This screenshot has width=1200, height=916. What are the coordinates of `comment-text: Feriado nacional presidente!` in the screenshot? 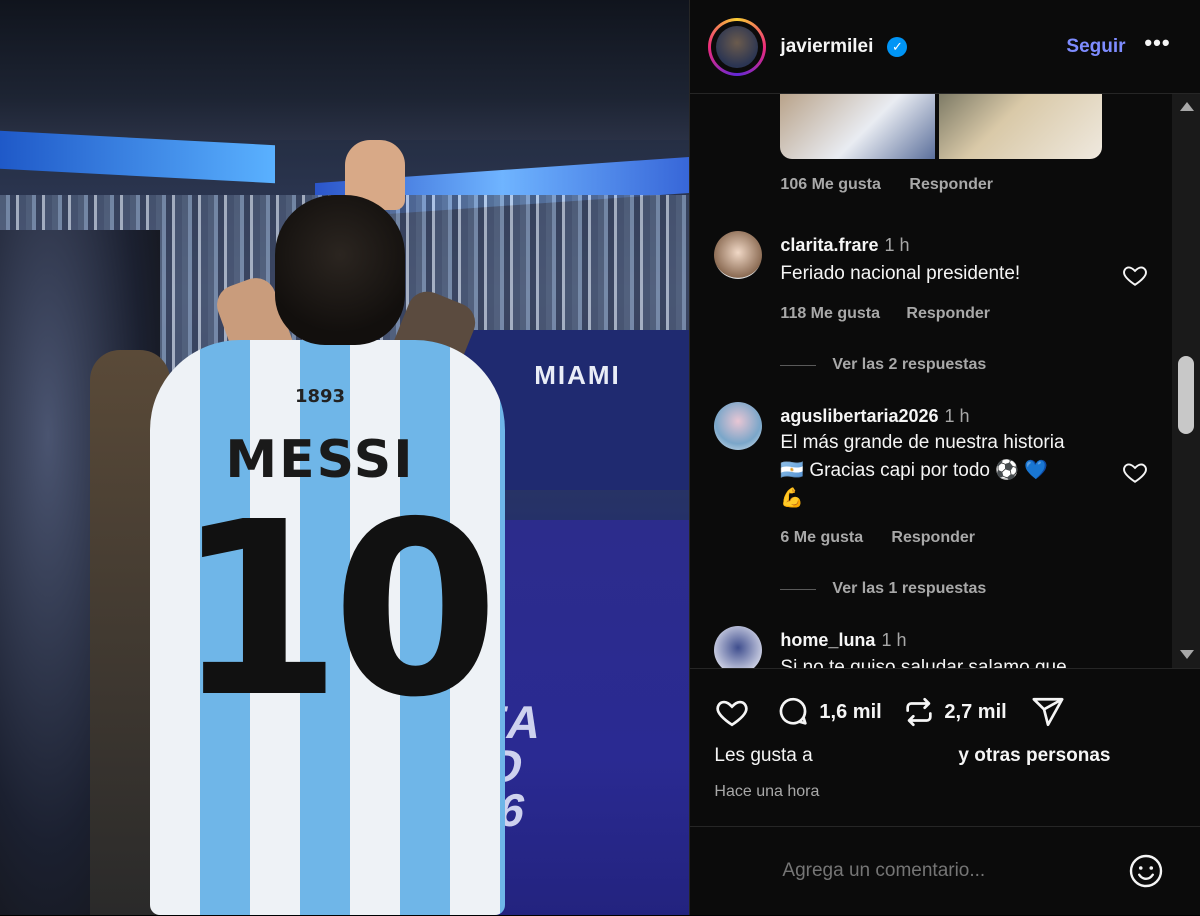 It's located at (900, 273).